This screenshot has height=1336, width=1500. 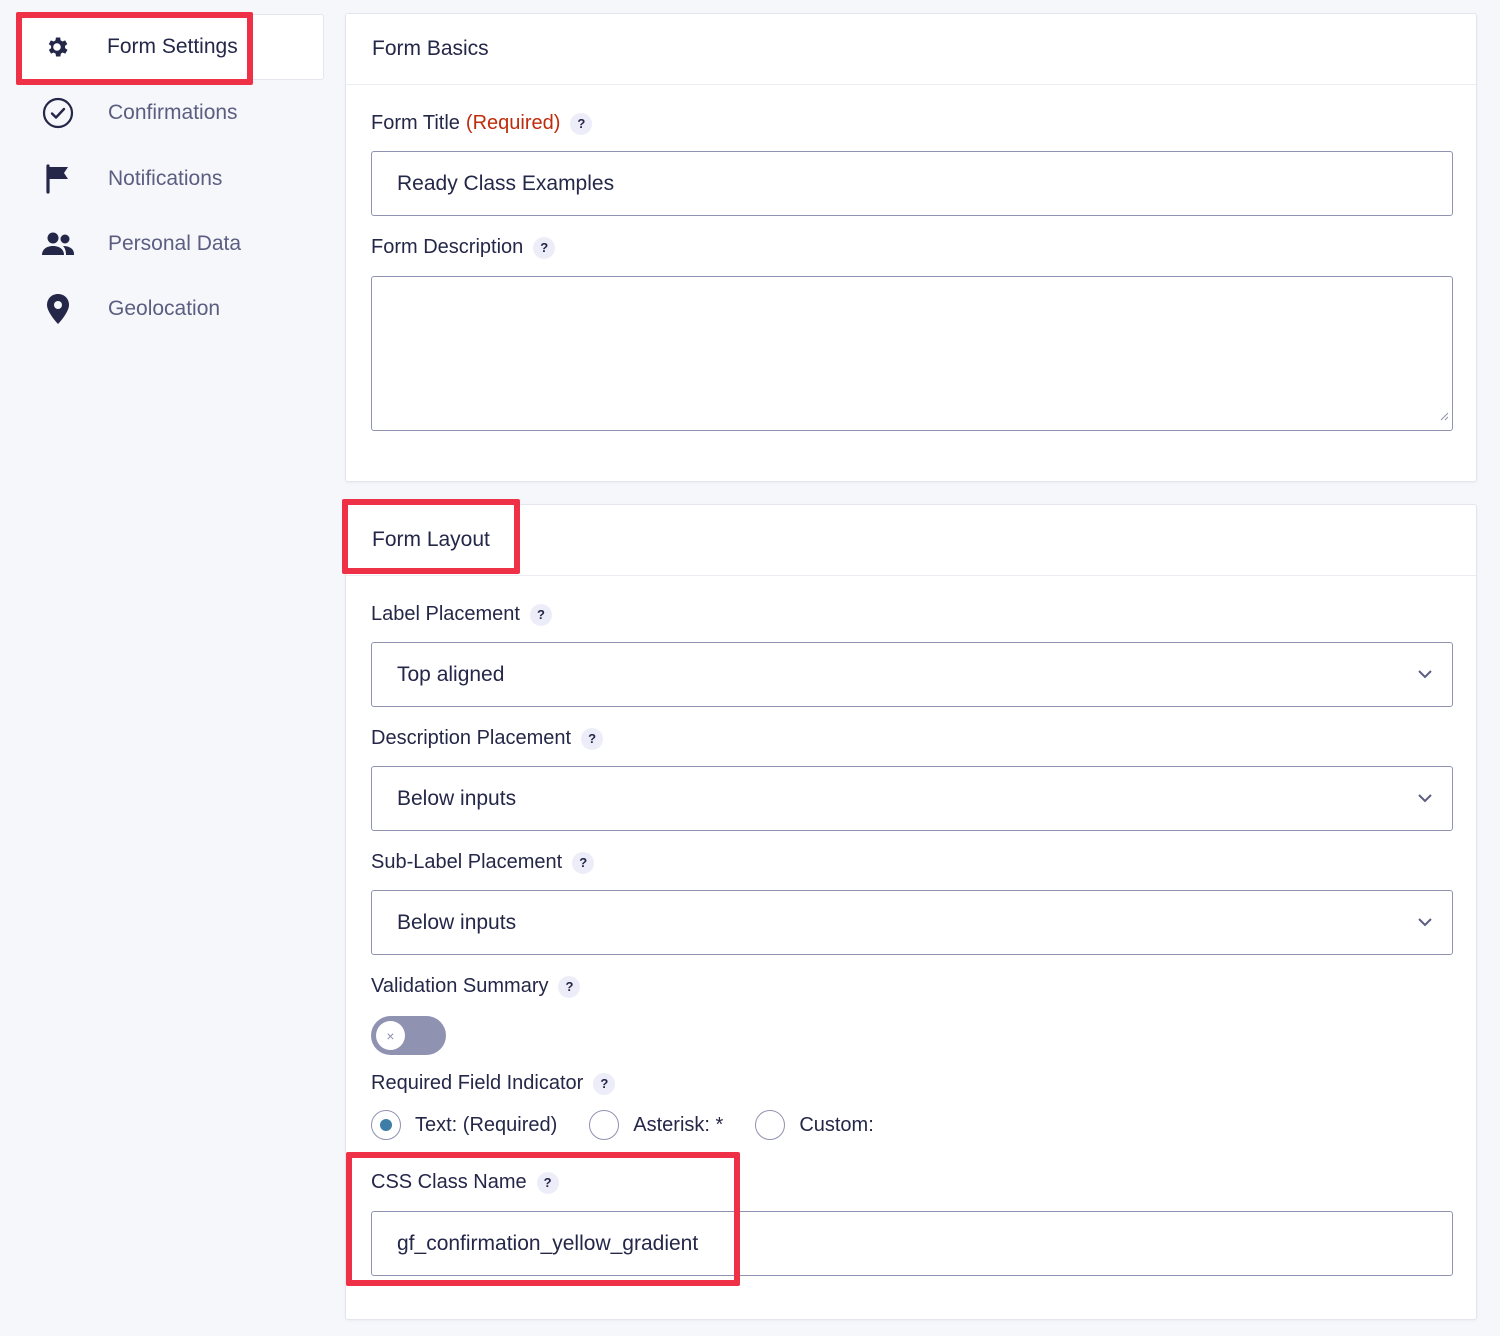 I want to click on toggle-knob: ×, so click(x=390, y=1035).